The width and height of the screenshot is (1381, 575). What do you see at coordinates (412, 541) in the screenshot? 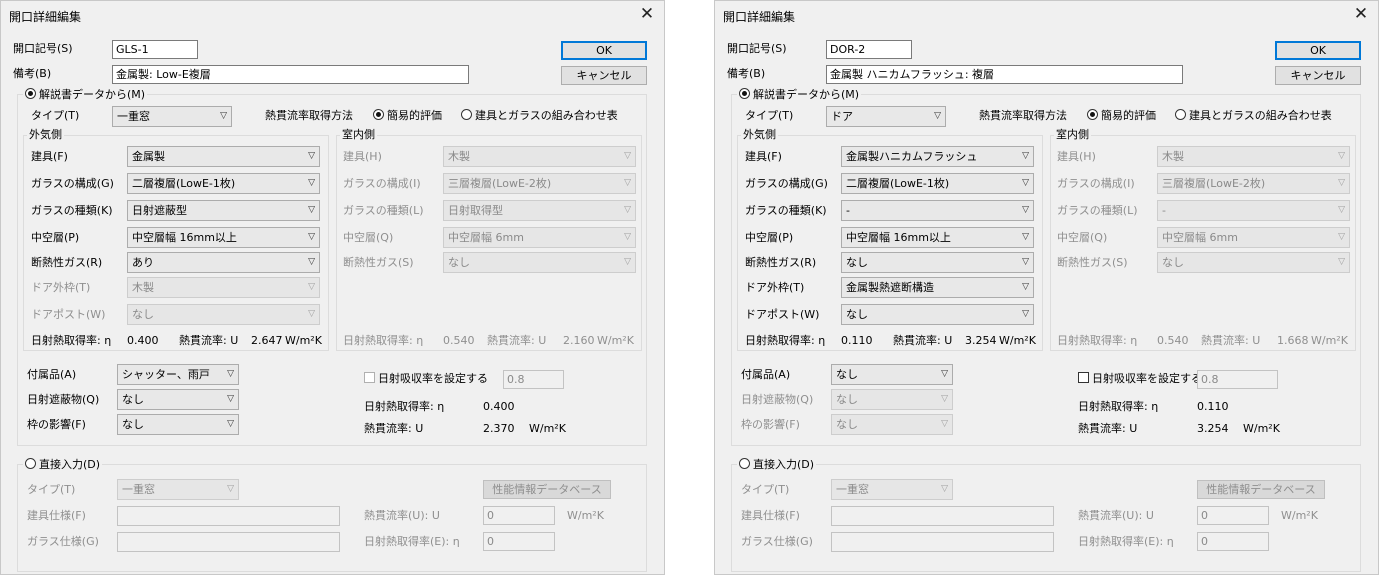
I see `eta-input-label: 日射熱取得率(E): η` at bounding box center [412, 541].